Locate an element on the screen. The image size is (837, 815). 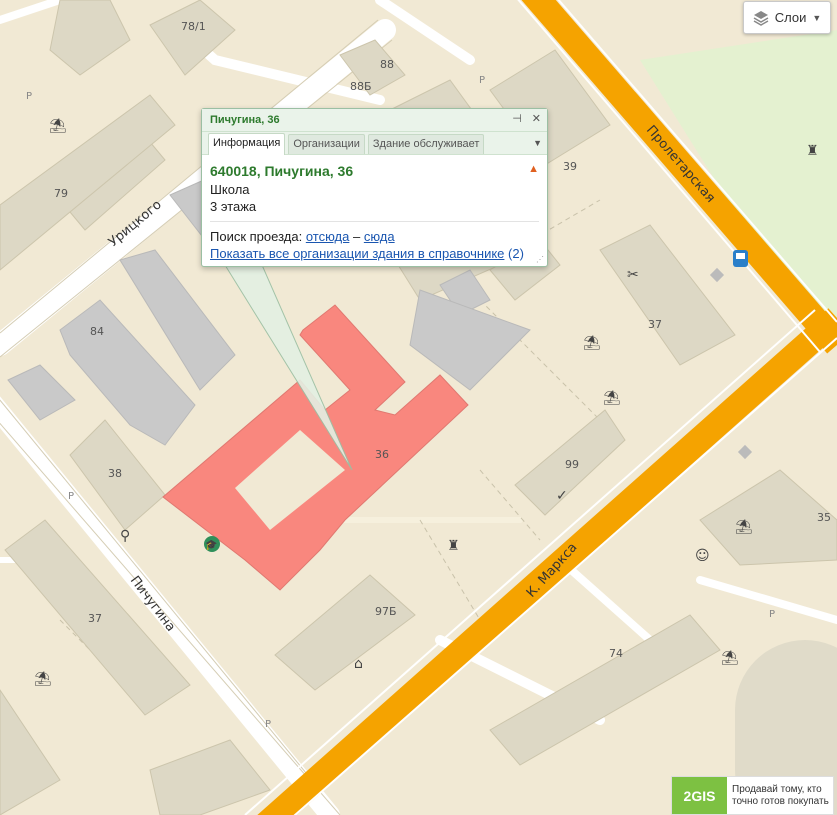
house-number: 38 is located at coordinates (115, 473).